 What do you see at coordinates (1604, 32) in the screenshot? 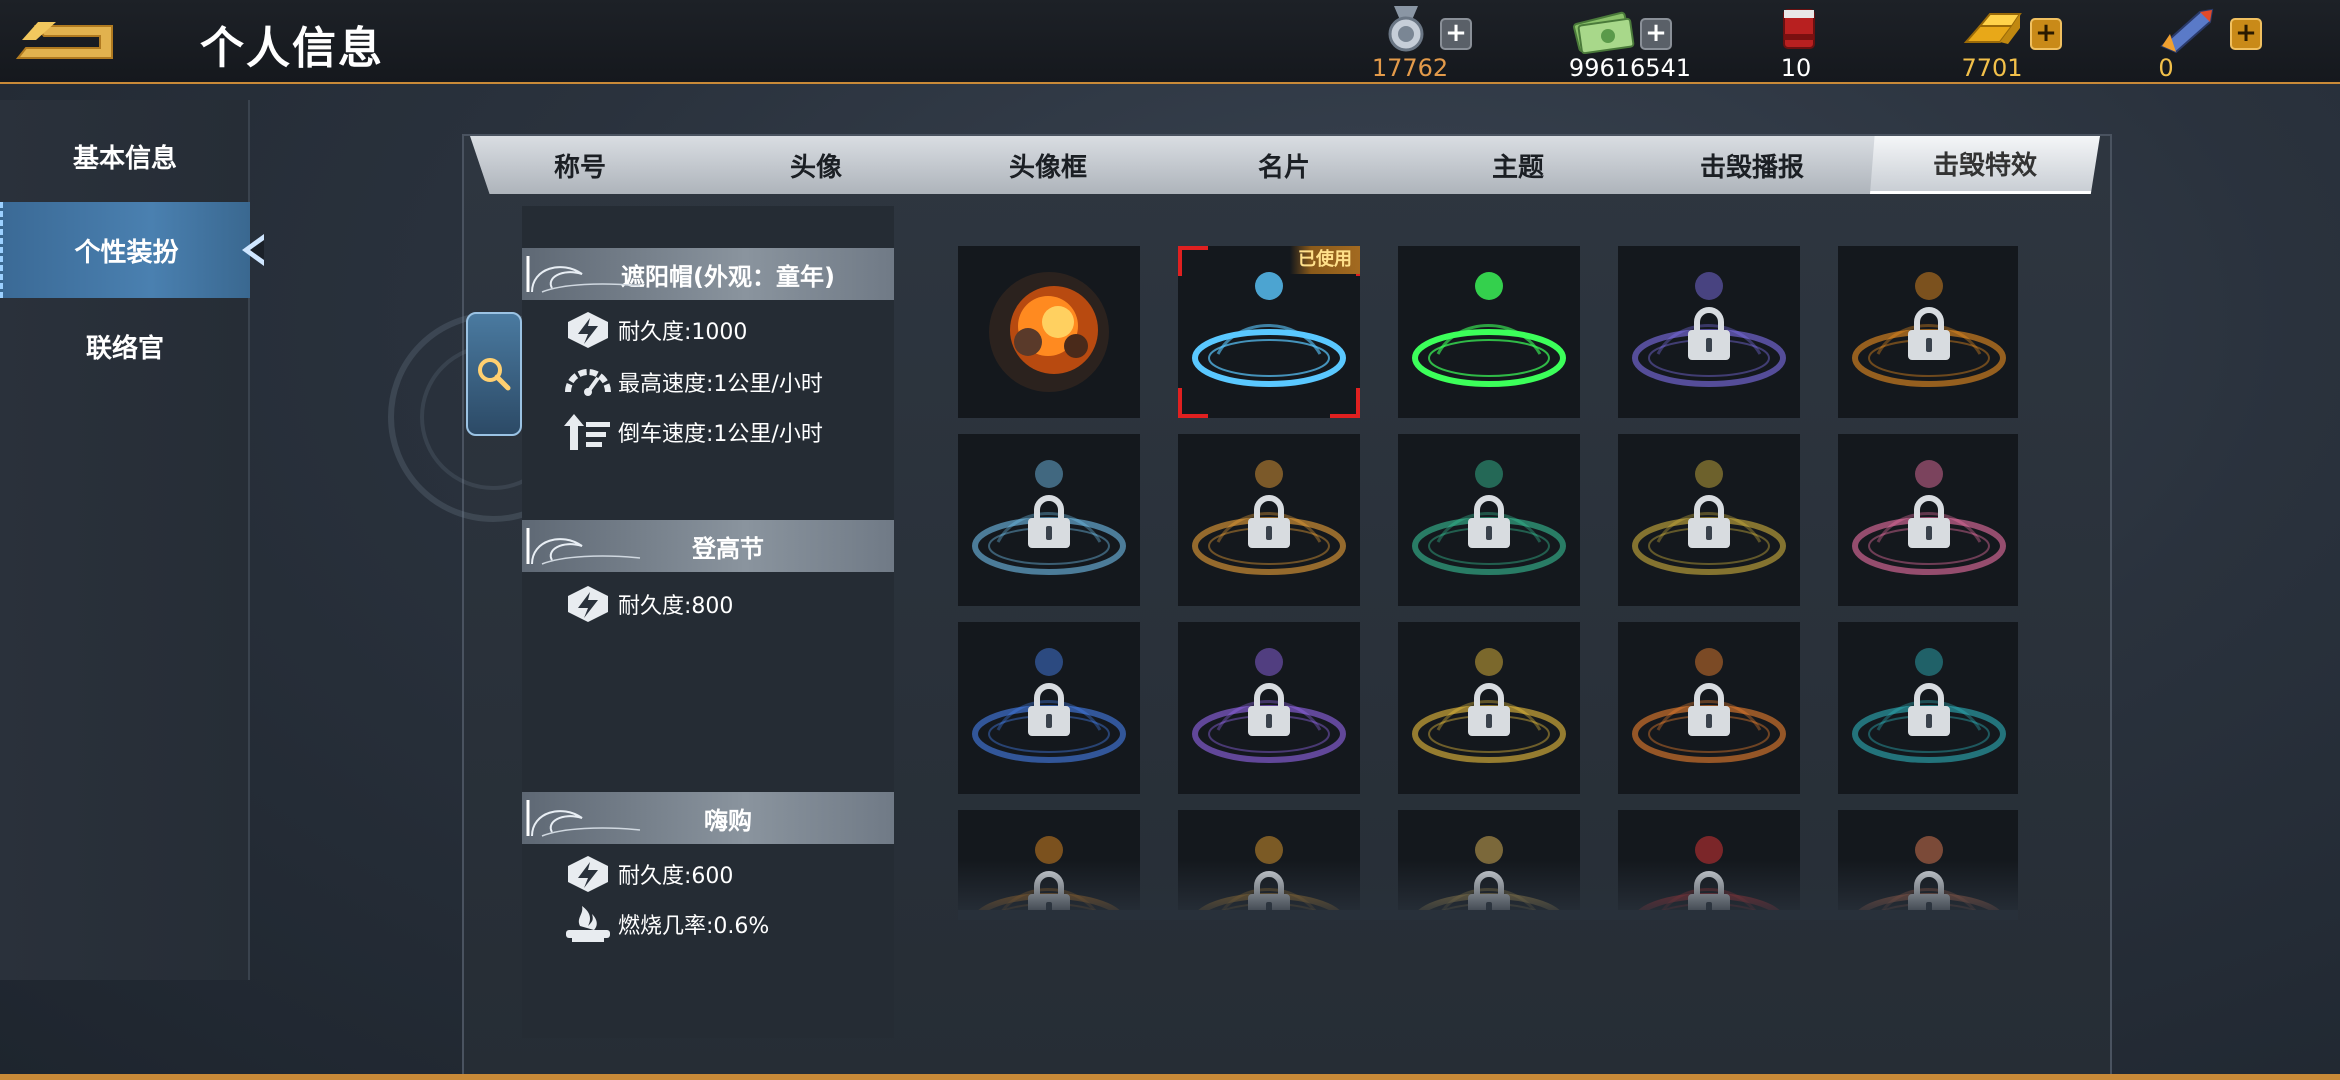
I see `cash-icon` at bounding box center [1604, 32].